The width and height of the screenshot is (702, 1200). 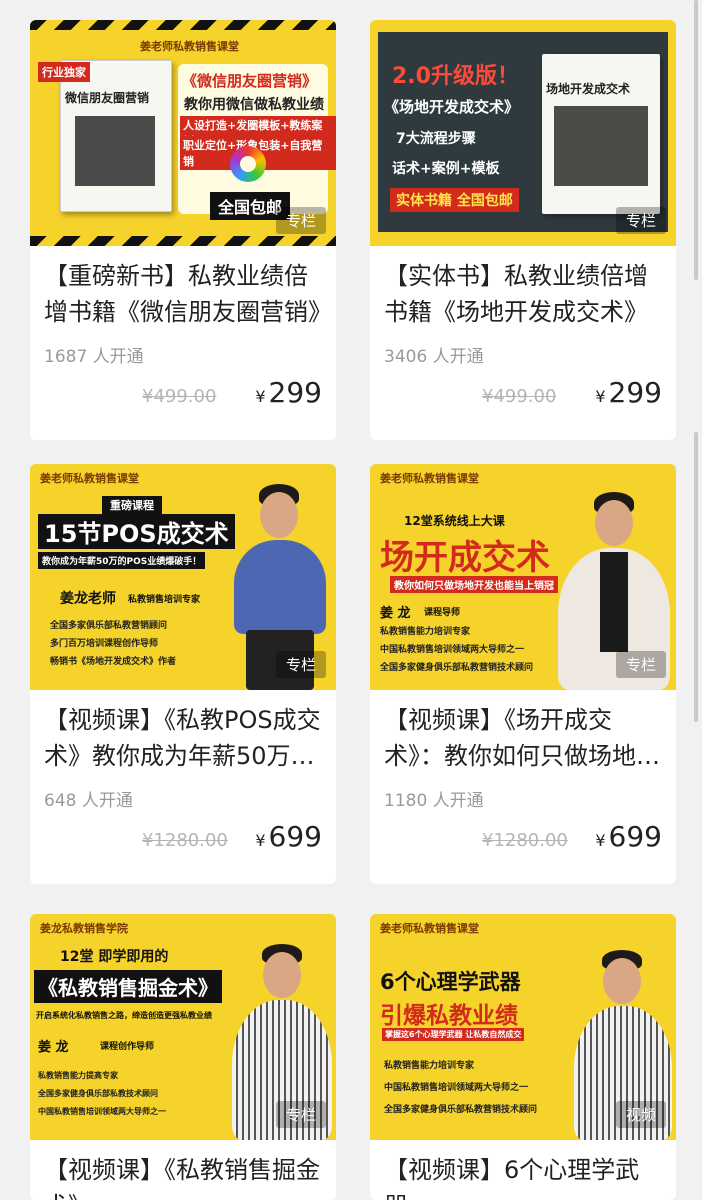 What do you see at coordinates (442, 613) in the screenshot?
I see `teacher-title: 课程导师` at bounding box center [442, 613].